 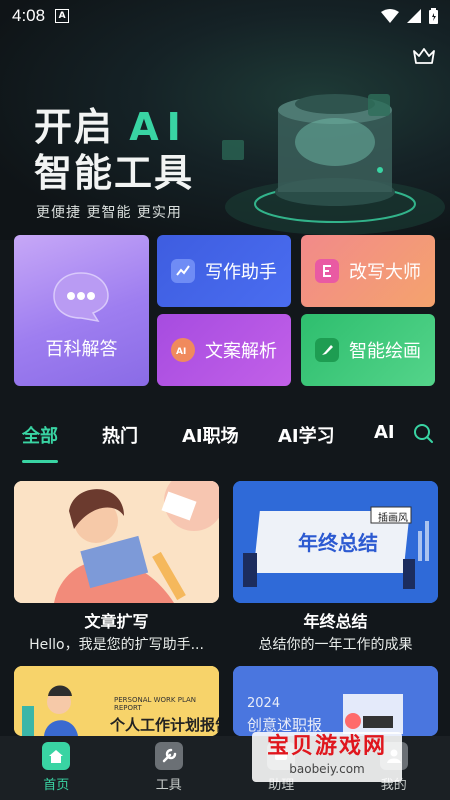 I want to click on ai-analysis-icon: AI, so click(x=183, y=350).